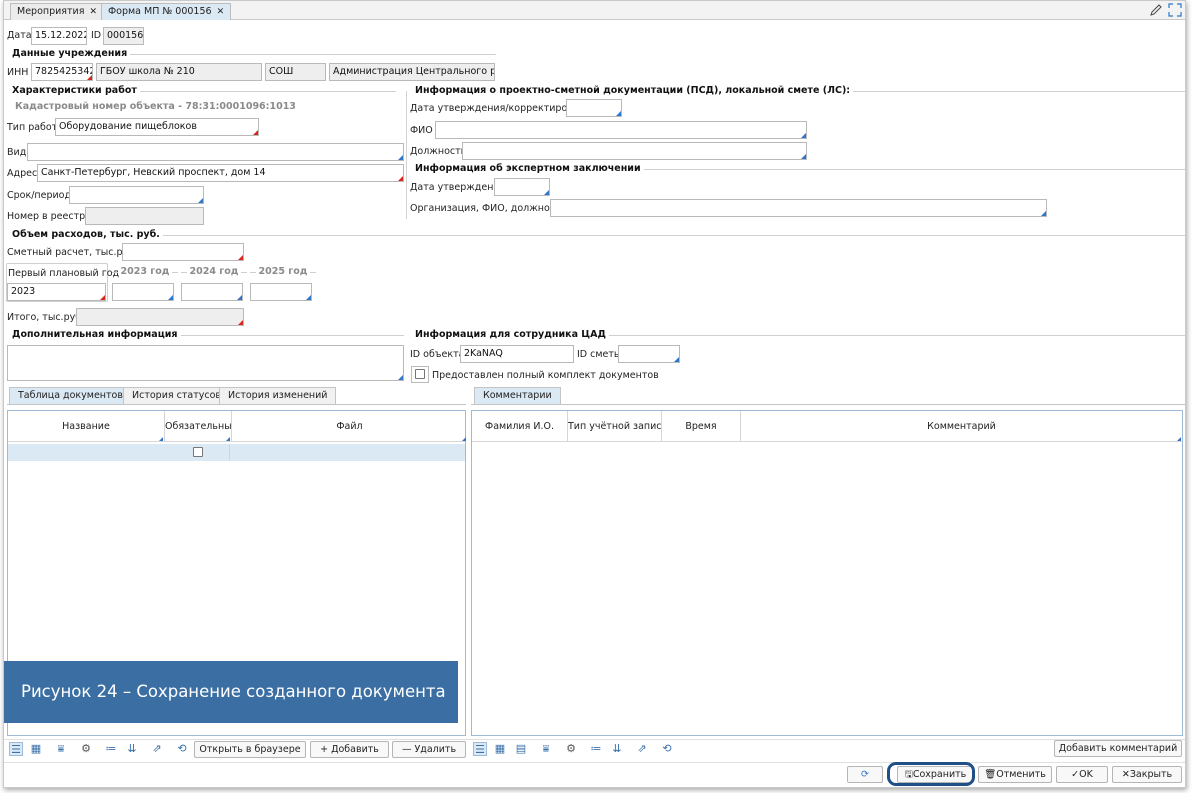 The width and height of the screenshot is (1192, 793). I want to click on tab-documents-table: Таблица документов, so click(70, 395).